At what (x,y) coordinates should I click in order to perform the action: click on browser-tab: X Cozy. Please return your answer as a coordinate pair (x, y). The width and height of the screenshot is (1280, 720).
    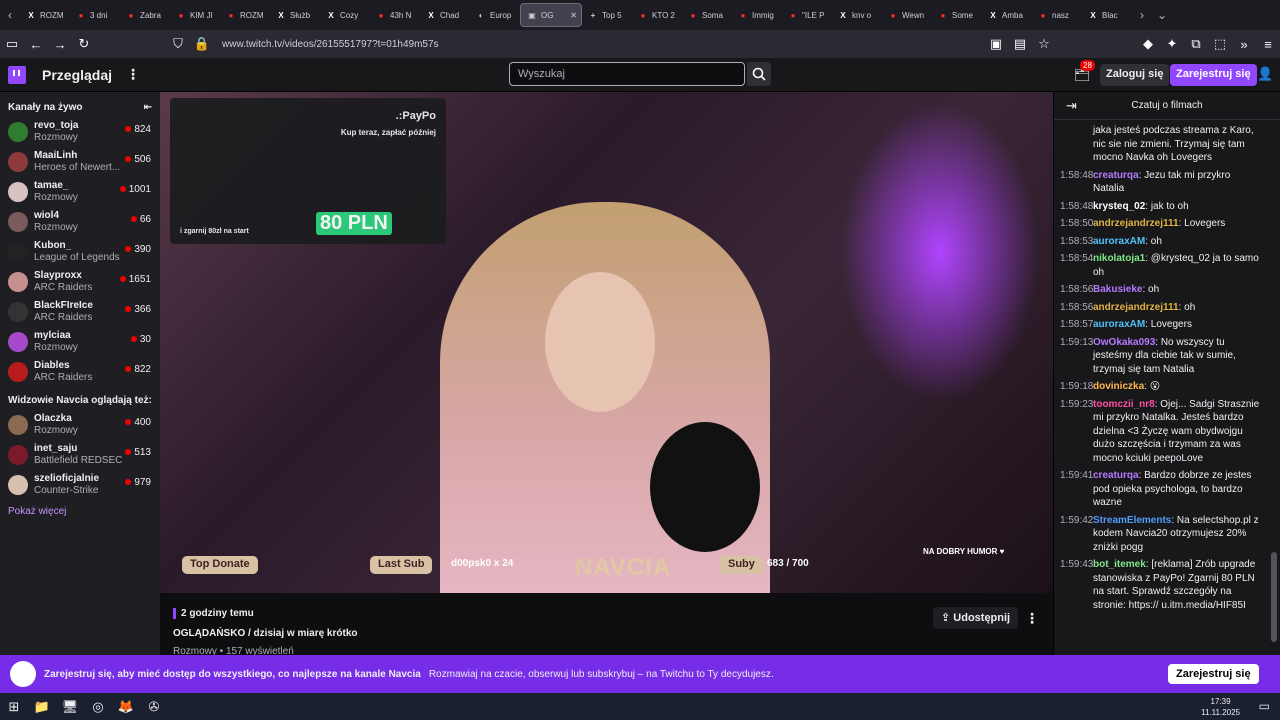
    Looking at the image, I should click on (345, 15).